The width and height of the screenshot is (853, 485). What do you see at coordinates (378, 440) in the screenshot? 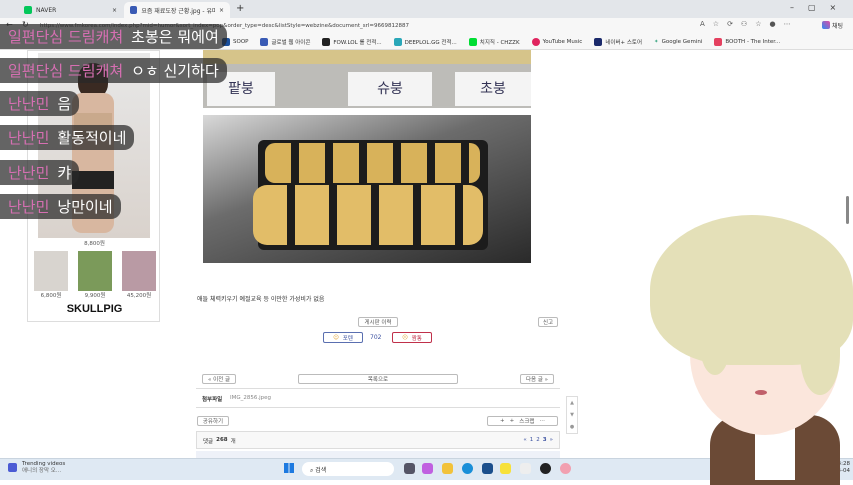
I see `comments-header: 댓글 268 개 « 1 2 3»` at bounding box center [378, 440].